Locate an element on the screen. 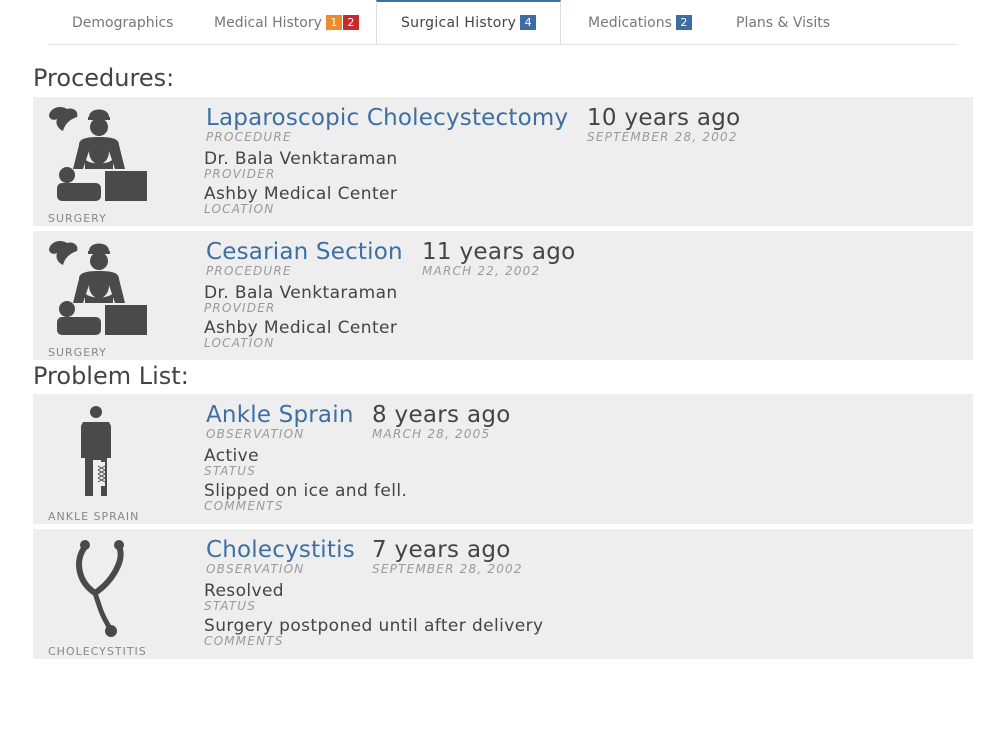 The height and width of the screenshot is (736, 1005). tab-label: Medical History is located at coordinates (268, 23).